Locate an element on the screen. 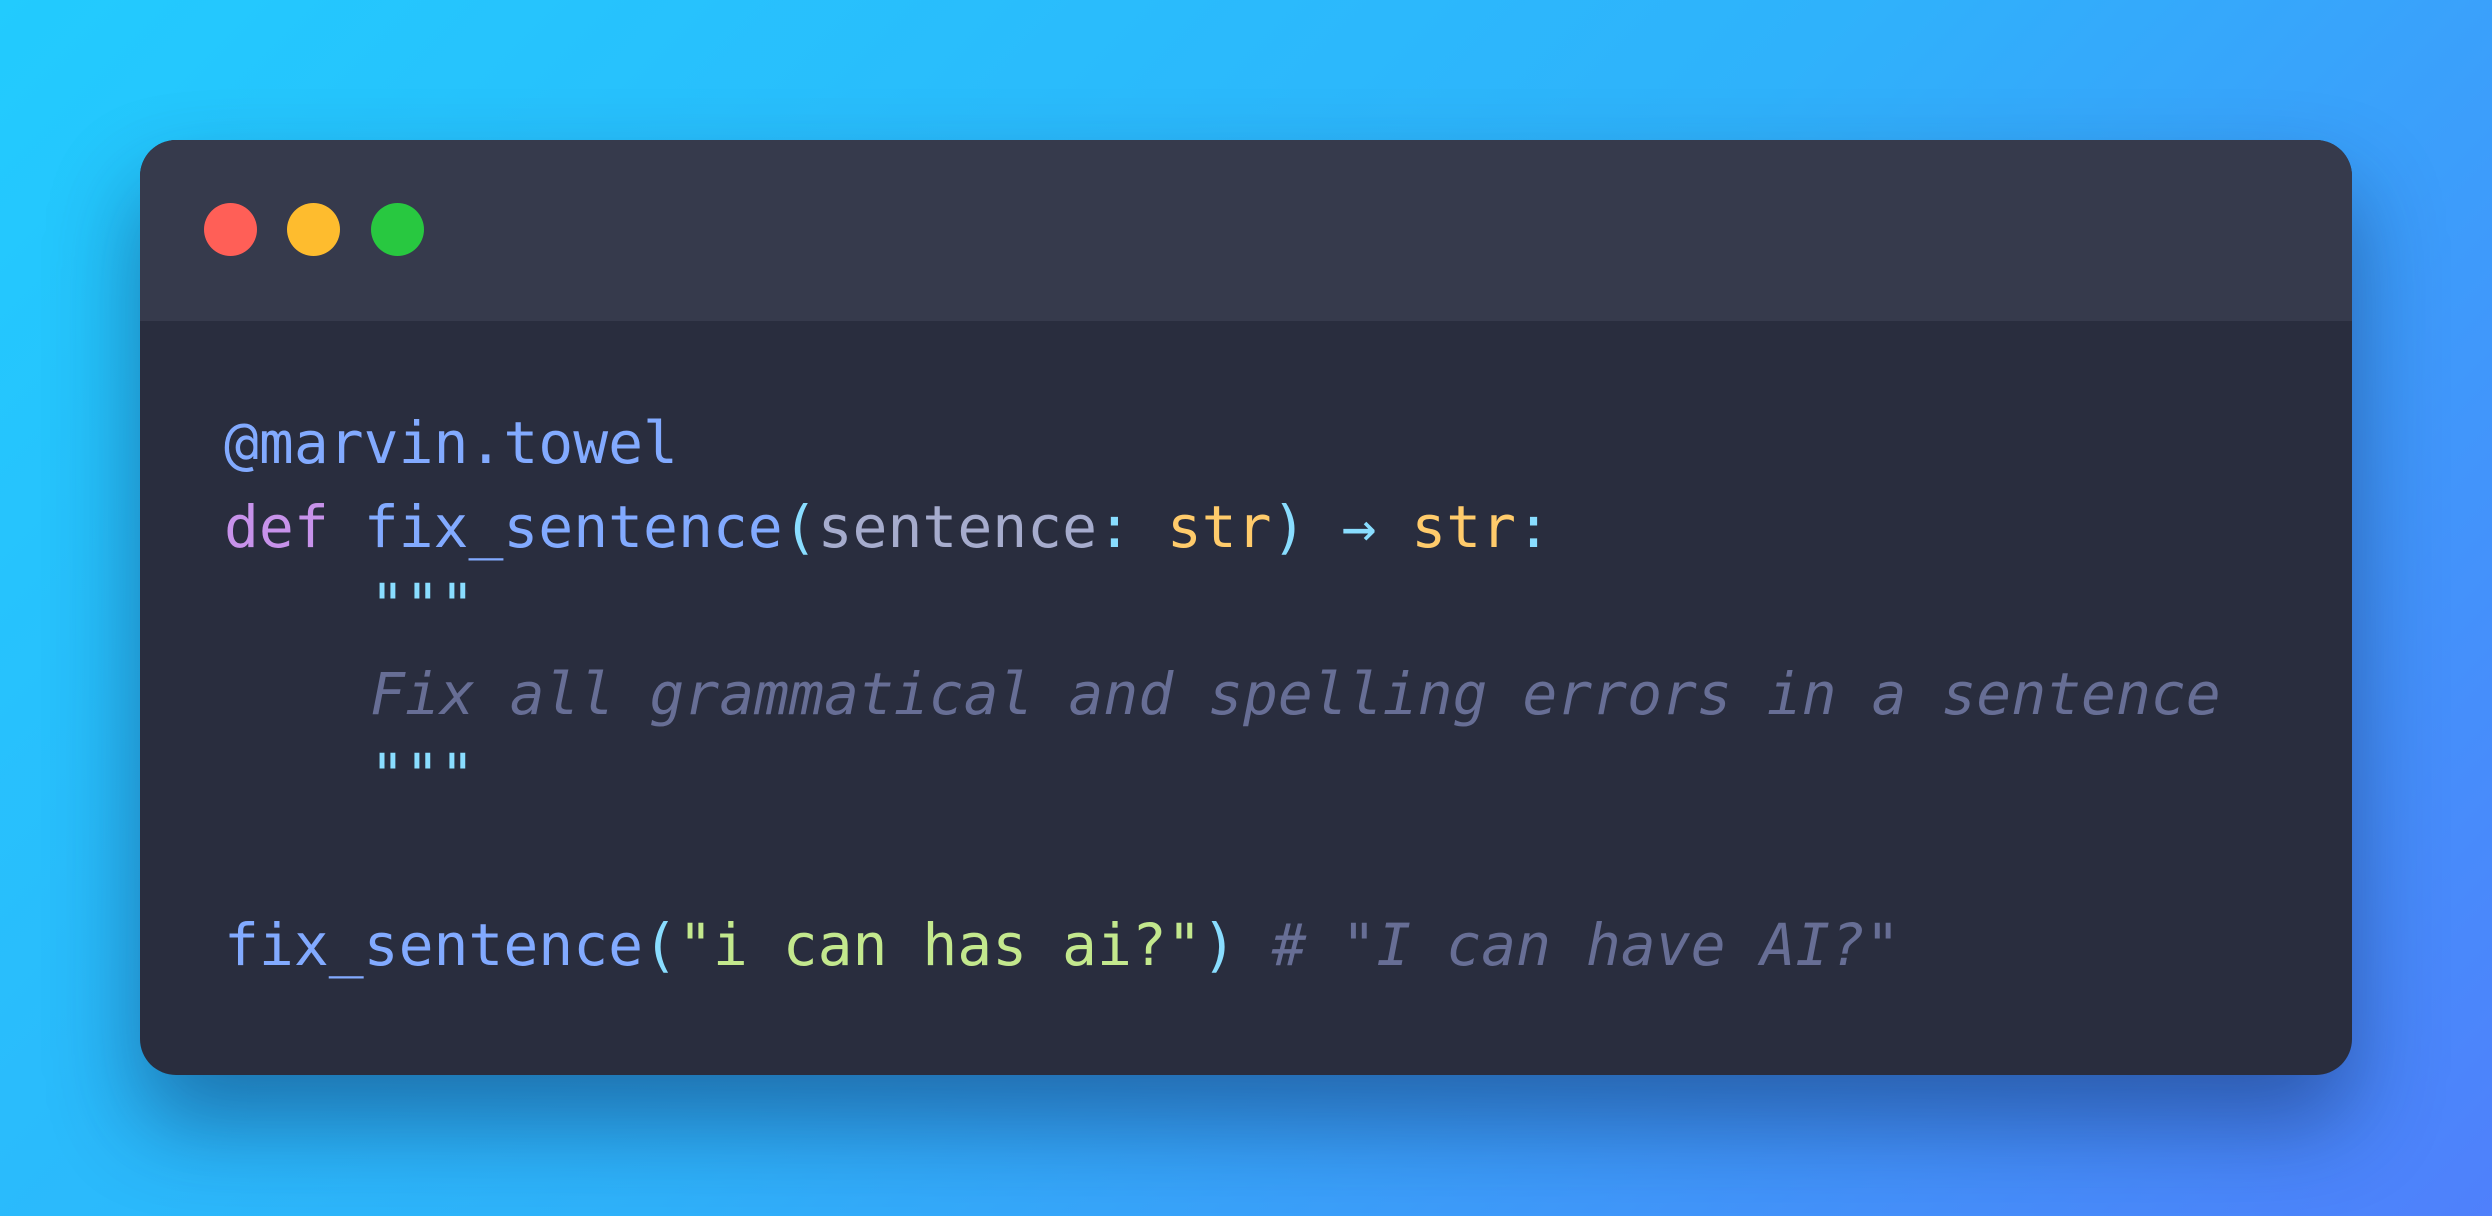  code-line-decorator: @marvin.towel is located at coordinates (451, 443).